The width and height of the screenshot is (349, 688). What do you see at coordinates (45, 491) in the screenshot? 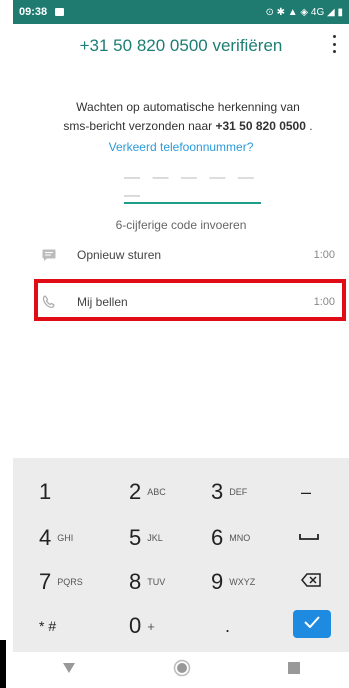
I see `key-1-num: 1` at bounding box center [45, 491].